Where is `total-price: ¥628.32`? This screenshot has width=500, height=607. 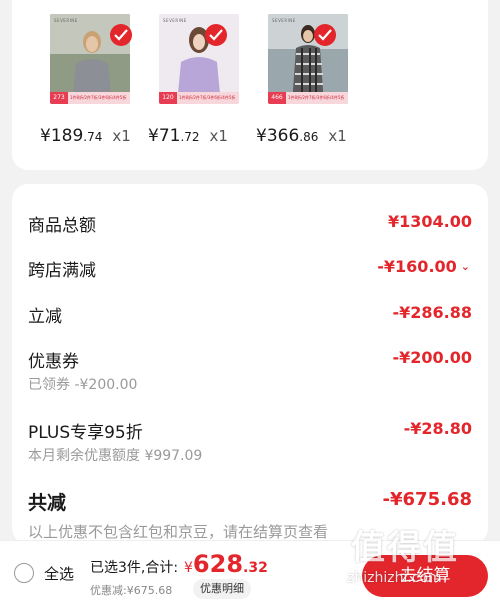
total-price: ¥628.32 is located at coordinates (226, 564).